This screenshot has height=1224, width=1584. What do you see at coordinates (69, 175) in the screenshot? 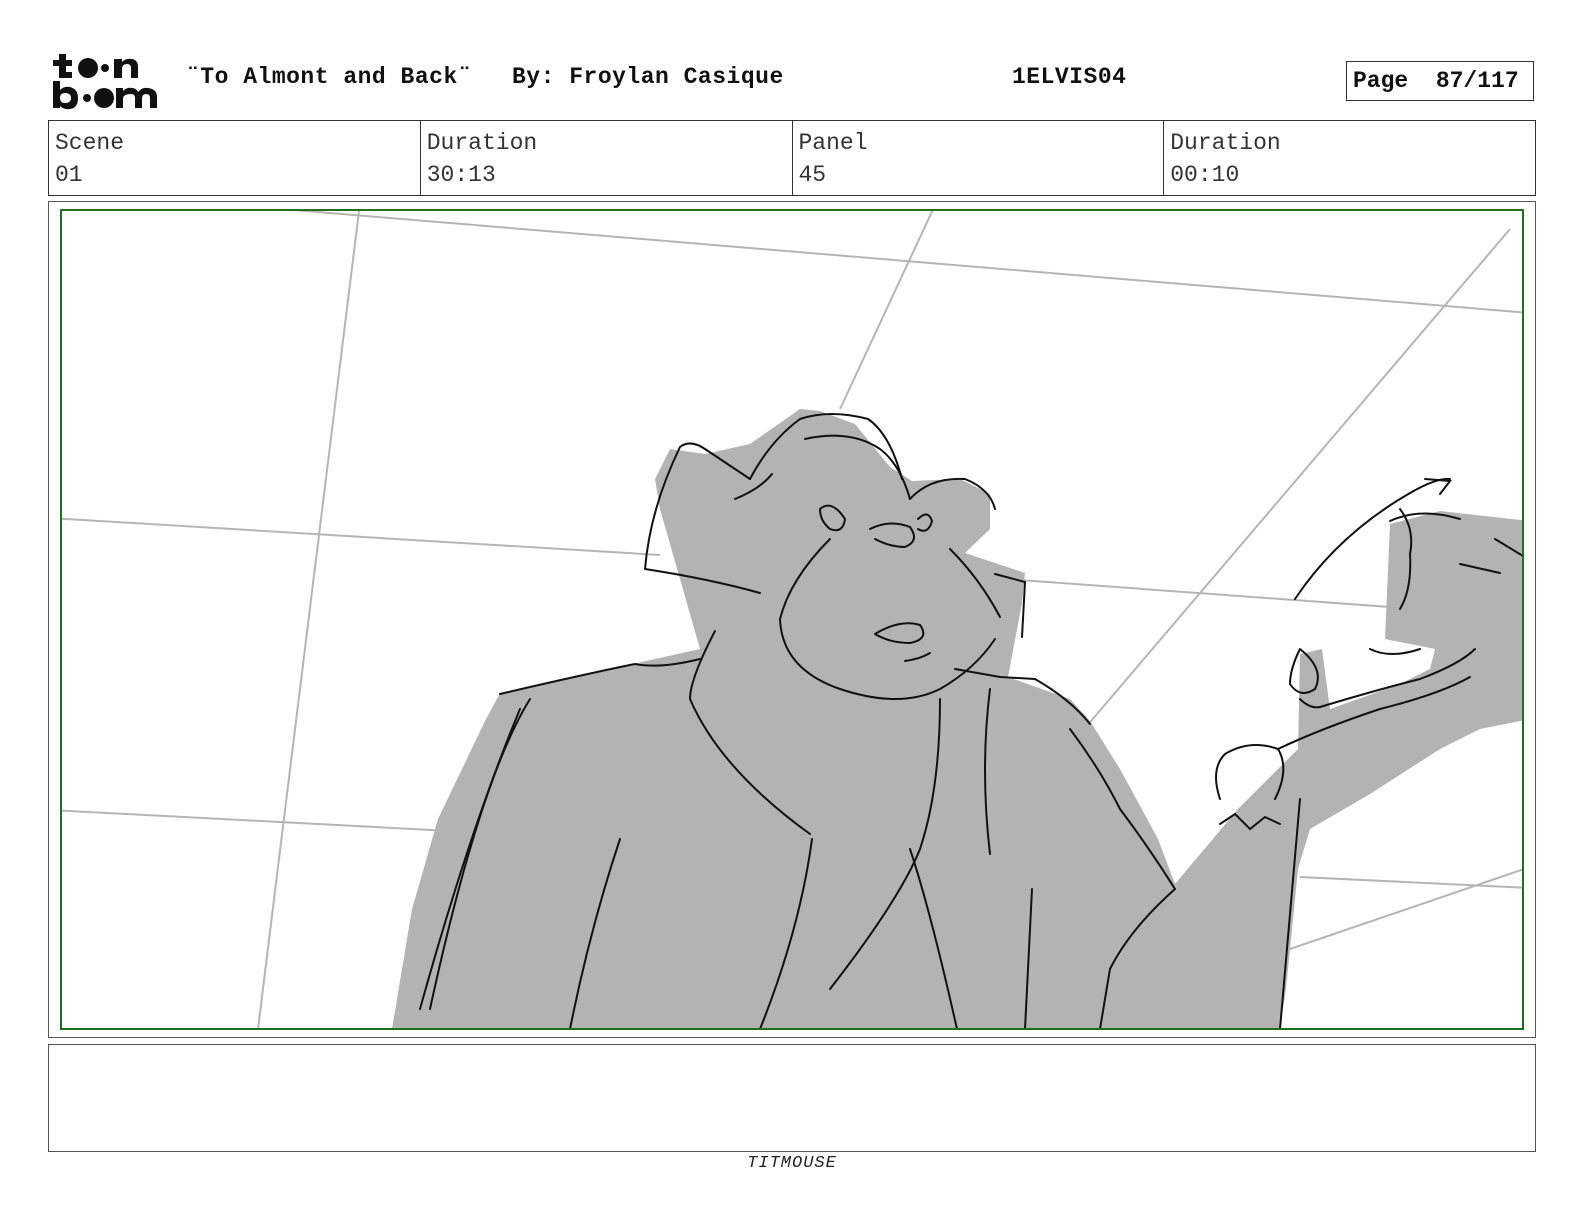
I see `scene-value: 01` at bounding box center [69, 175].